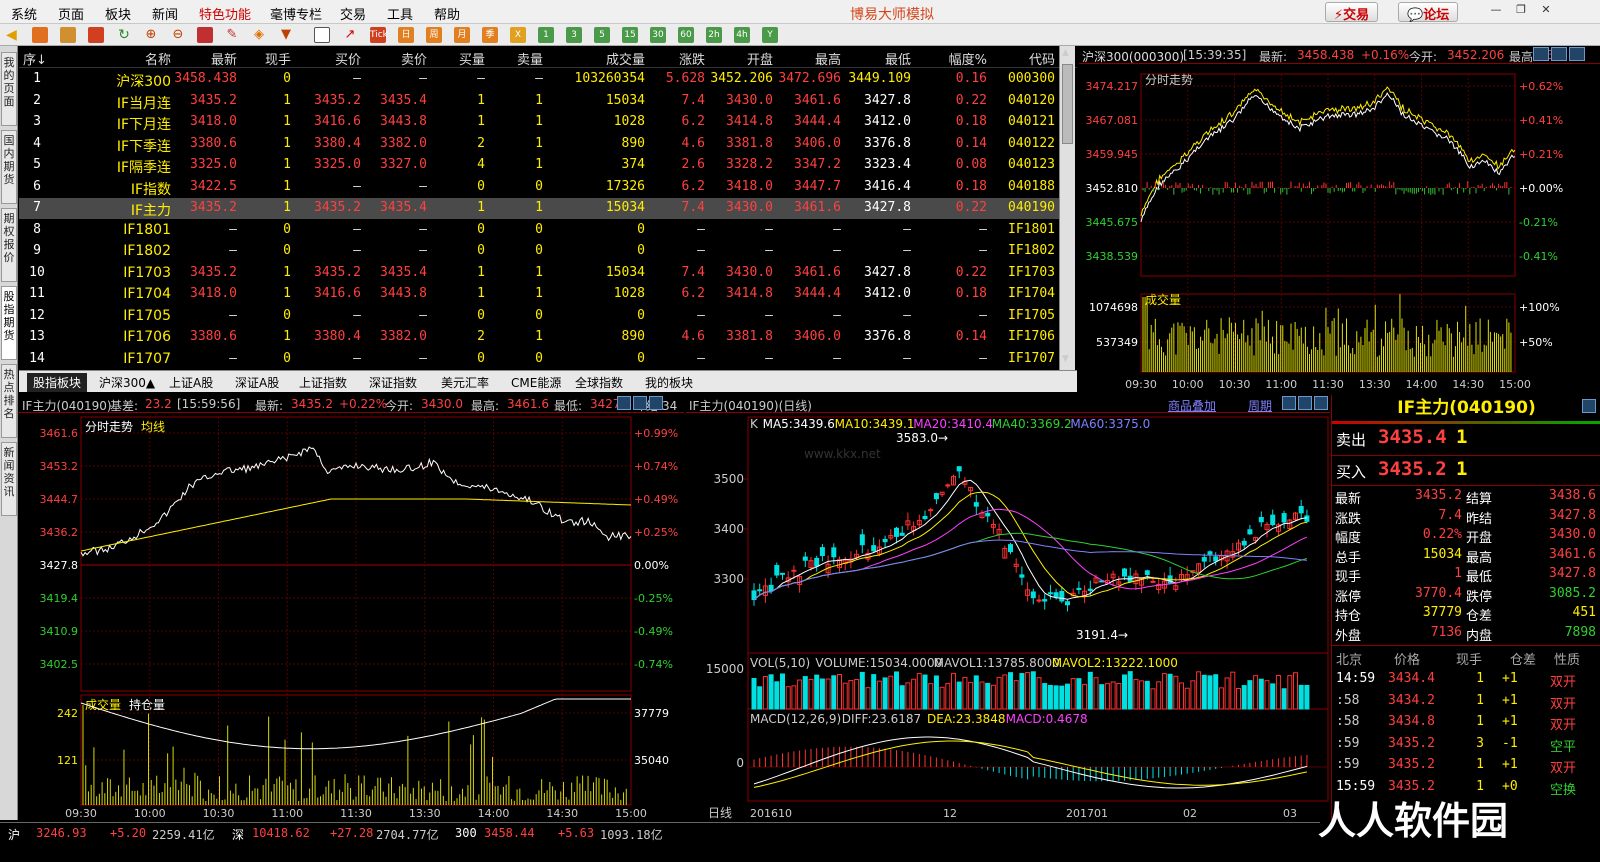 Image resolution: width=1600 pixels, height=862 pixels. What do you see at coordinates (630, 35) in the screenshot?
I see `period-15m: 15` at bounding box center [630, 35].